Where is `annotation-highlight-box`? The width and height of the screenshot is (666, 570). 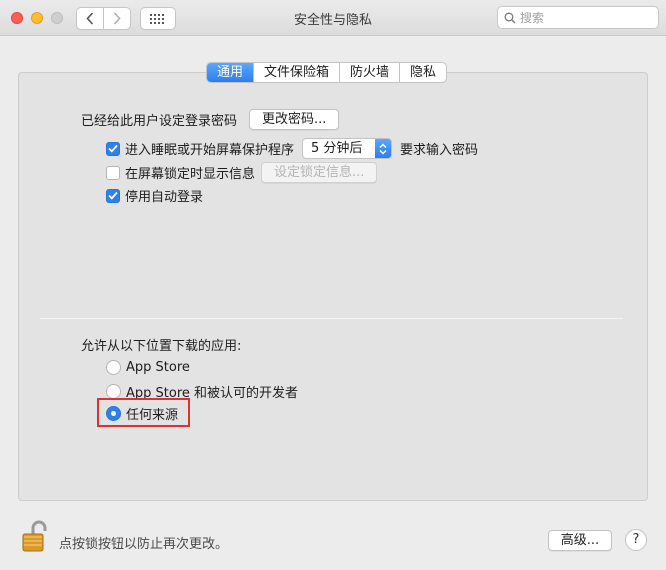
annotation-highlight-box is located at coordinates (143, 412).